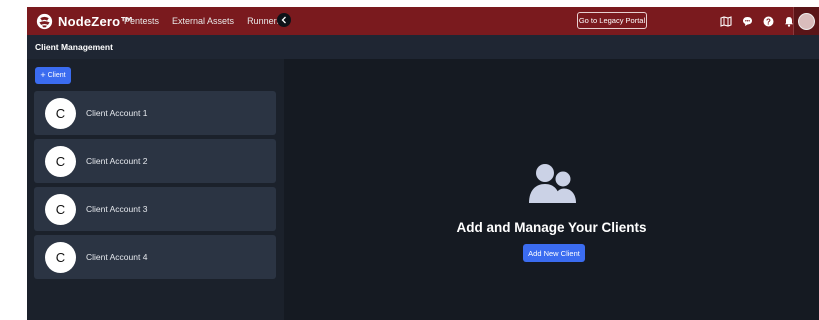 This screenshot has width=819, height=320. Describe the element at coordinates (44, 21) in the screenshot. I see `horizon3-logo-icon` at that location.